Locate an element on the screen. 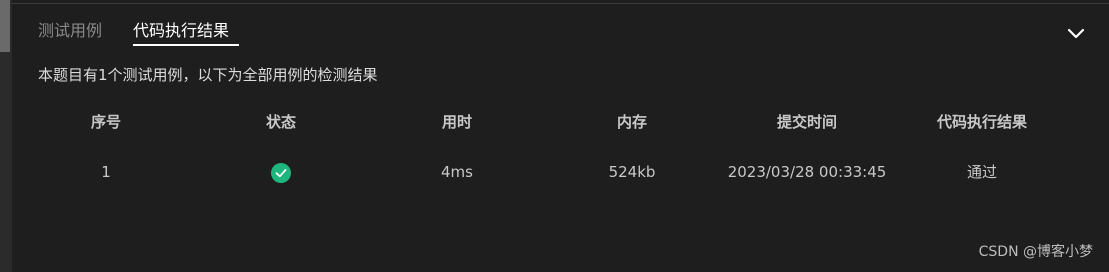  row-time: 4ms is located at coordinates (457, 172).